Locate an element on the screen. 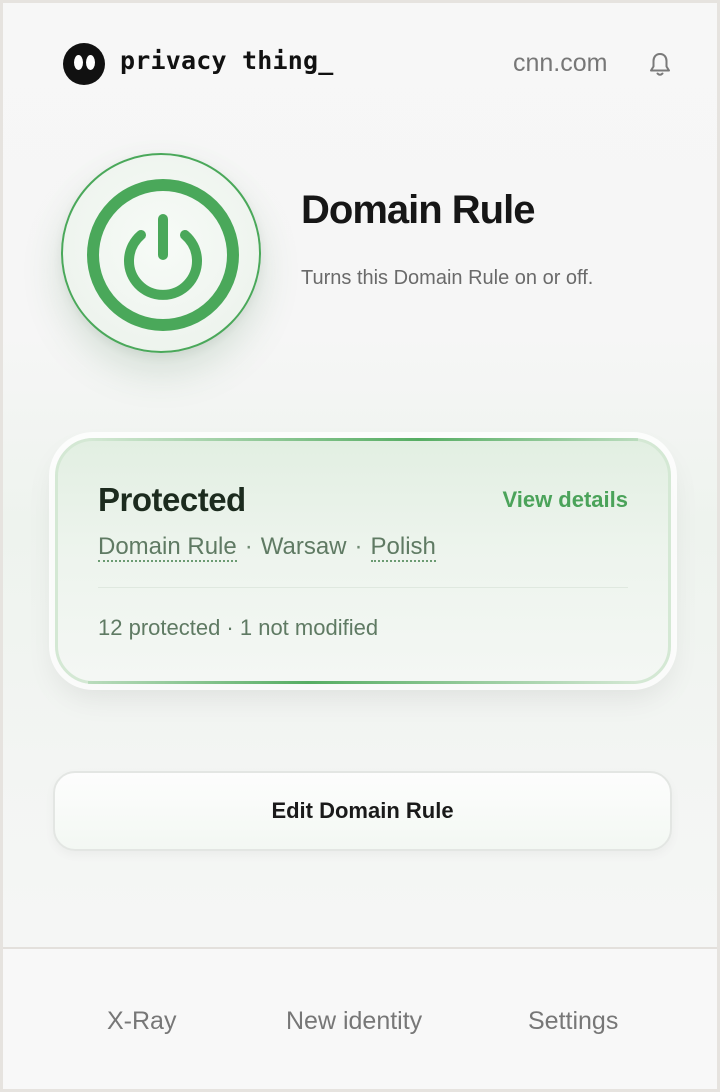 This screenshot has height=1092, width=720. logo-left-eye is located at coordinates (78, 62).